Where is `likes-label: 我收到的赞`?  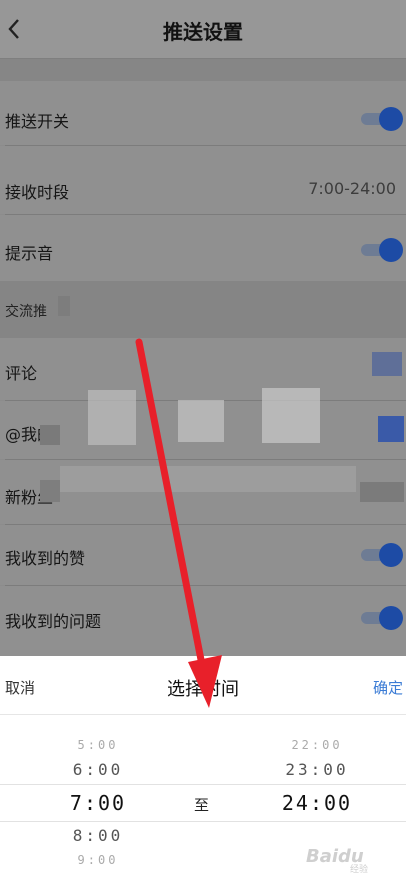 likes-label: 我收到的赞 is located at coordinates (45, 558).